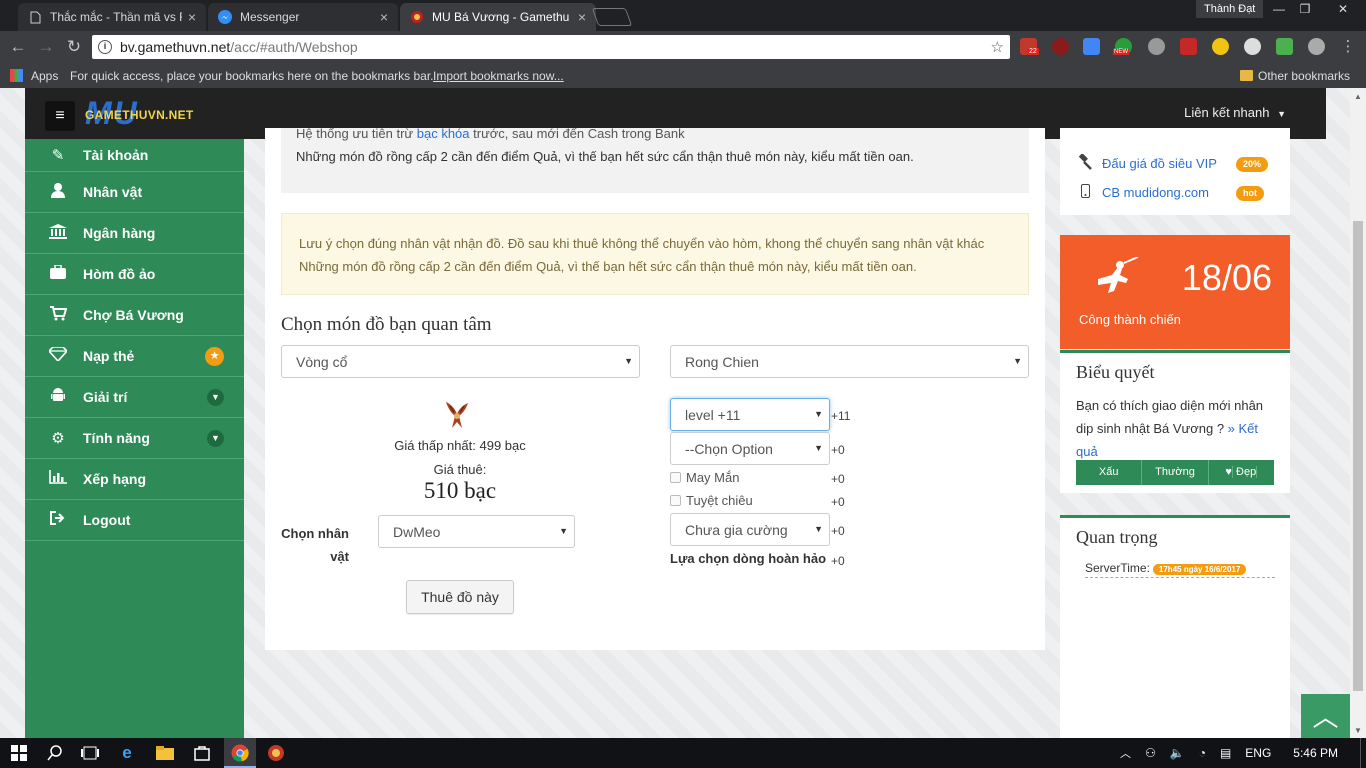 This screenshot has height=768, width=1366. I want to click on sidebar-item-topup: Nạp thẻ ★, so click(134, 356).